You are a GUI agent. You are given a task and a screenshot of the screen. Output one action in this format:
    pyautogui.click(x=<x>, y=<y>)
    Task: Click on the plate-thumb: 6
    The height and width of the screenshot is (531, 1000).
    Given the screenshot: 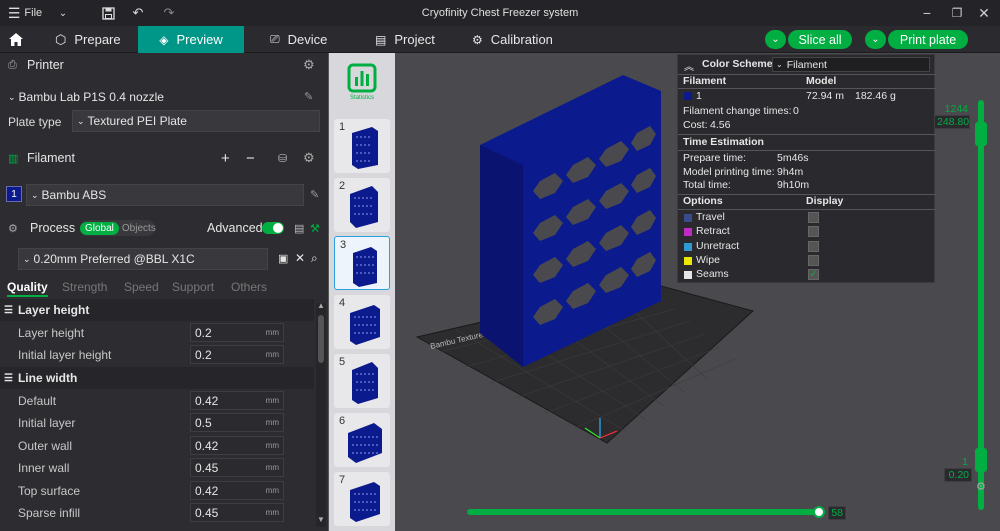 What is the action you would take?
    pyautogui.click(x=362, y=440)
    